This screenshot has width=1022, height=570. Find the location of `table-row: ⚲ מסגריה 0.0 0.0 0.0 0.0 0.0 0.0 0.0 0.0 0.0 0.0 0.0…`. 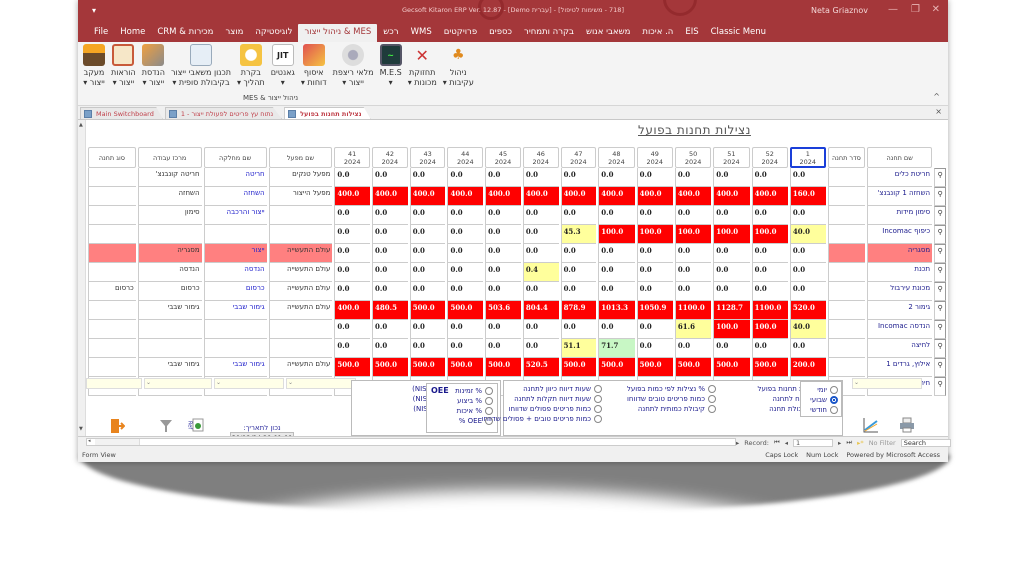

table-row: ⚲ מסגריה 0.0 0.0 0.0 0.0 0.0 0.0 0.0 0.0 0.0 0.0 0.0… is located at coordinates (517, 253).